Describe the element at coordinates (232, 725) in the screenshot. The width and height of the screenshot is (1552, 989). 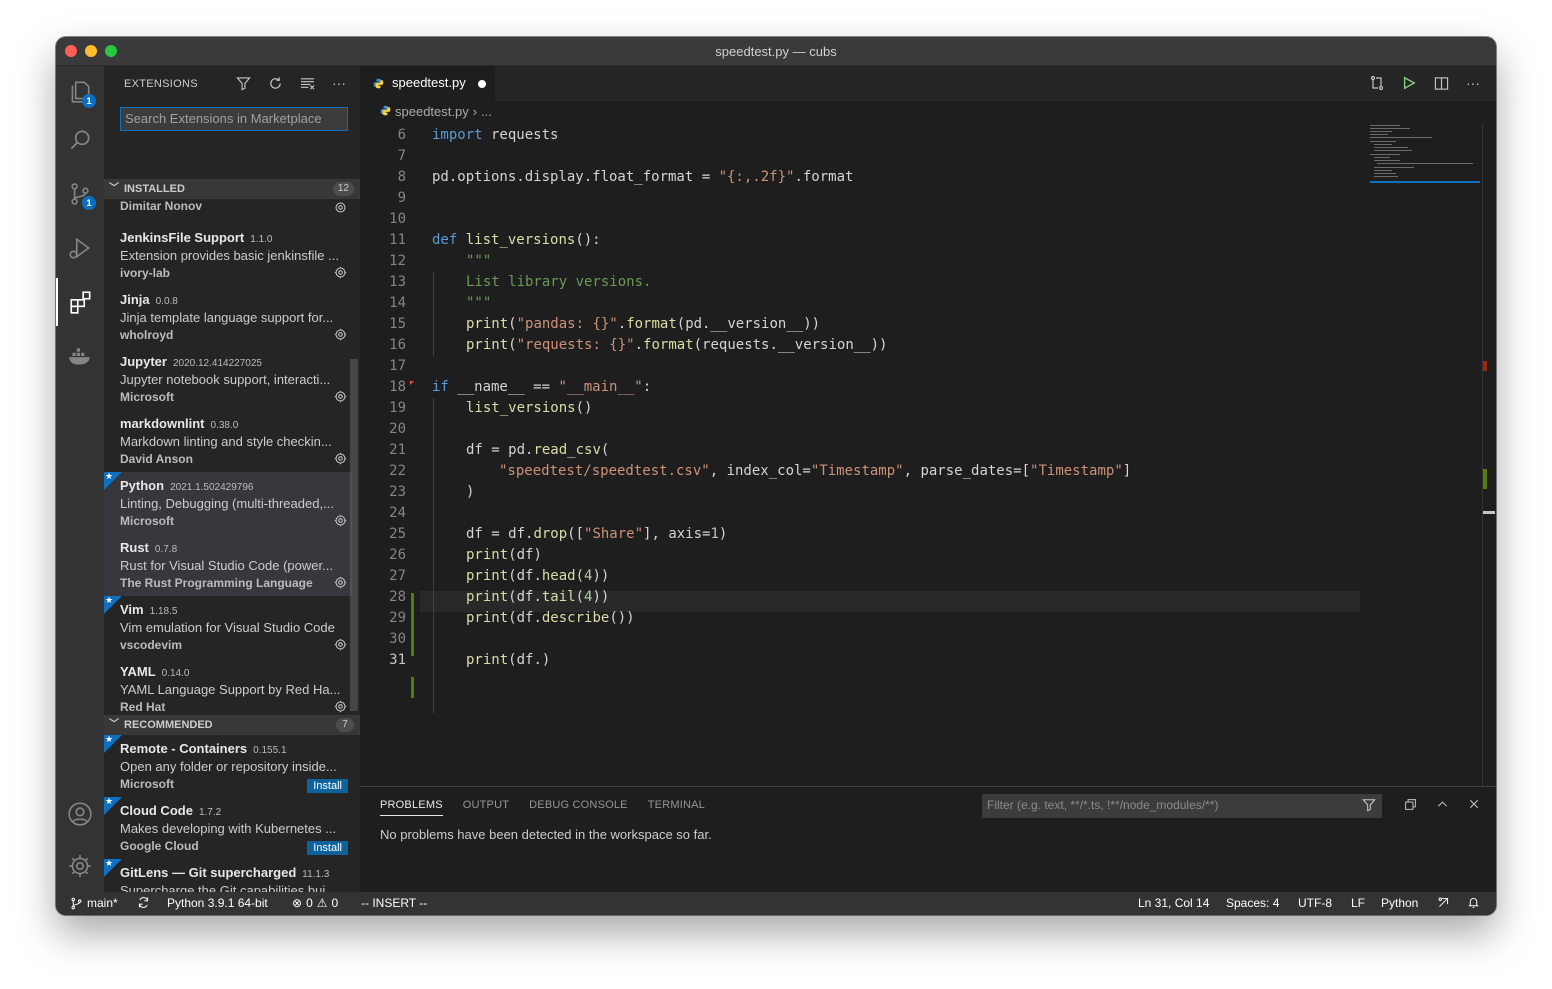
I see `recommended-section-header: ﹀ RECOMMENDED 7` at that location.